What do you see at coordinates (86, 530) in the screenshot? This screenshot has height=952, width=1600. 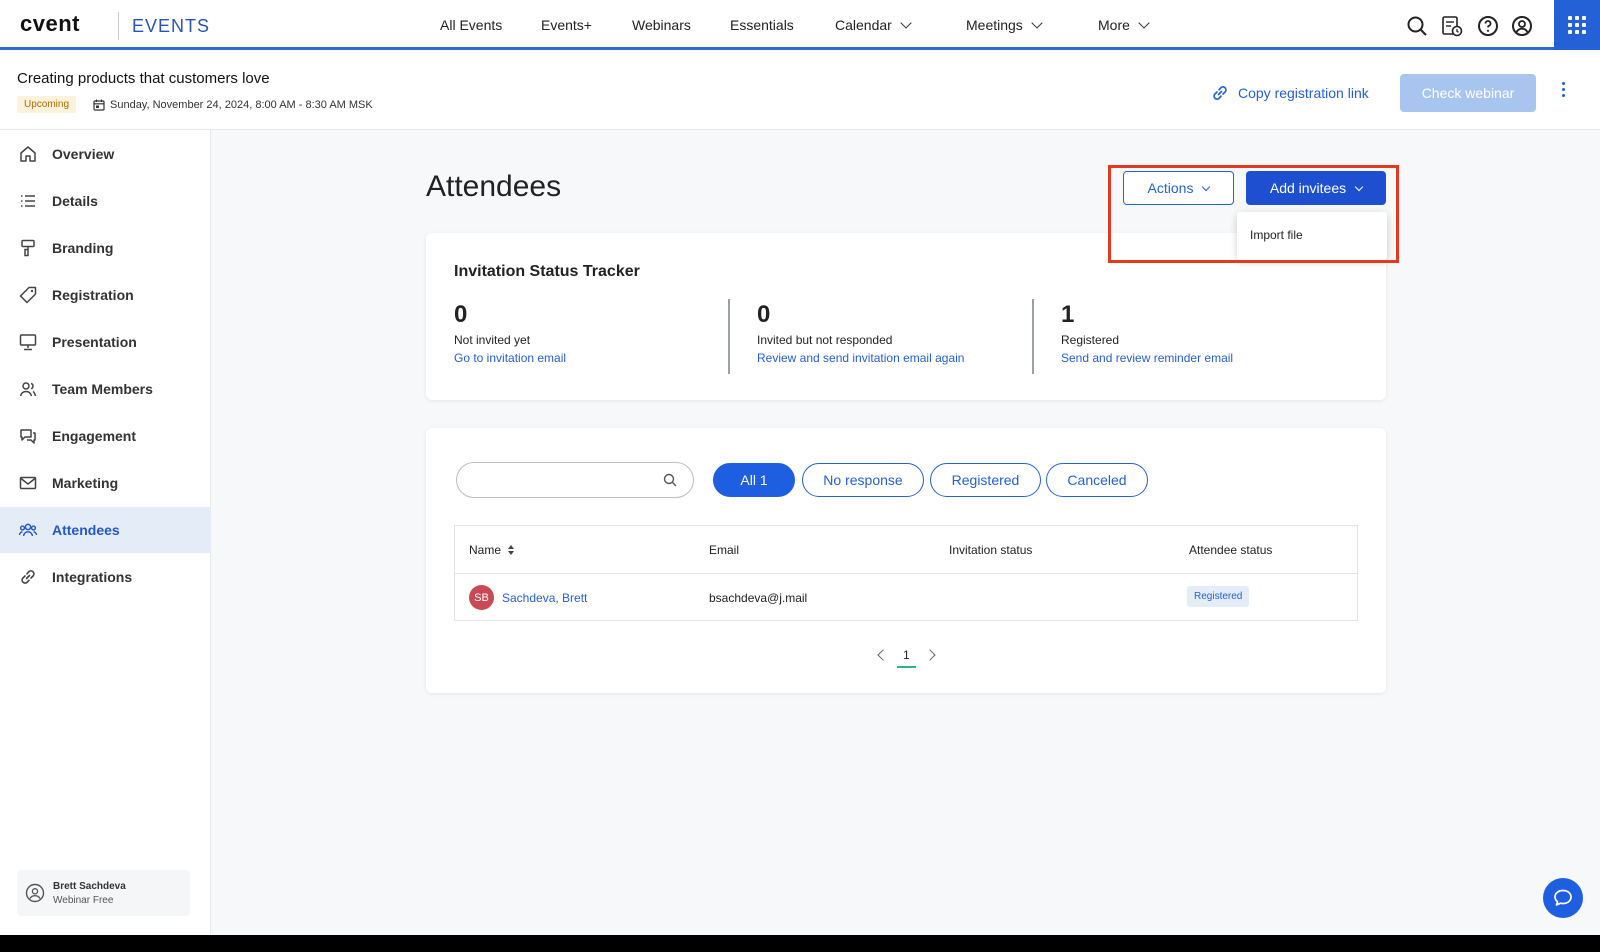 I see `sidebar-item-label: Attendees` at bounding box center [86, 530].